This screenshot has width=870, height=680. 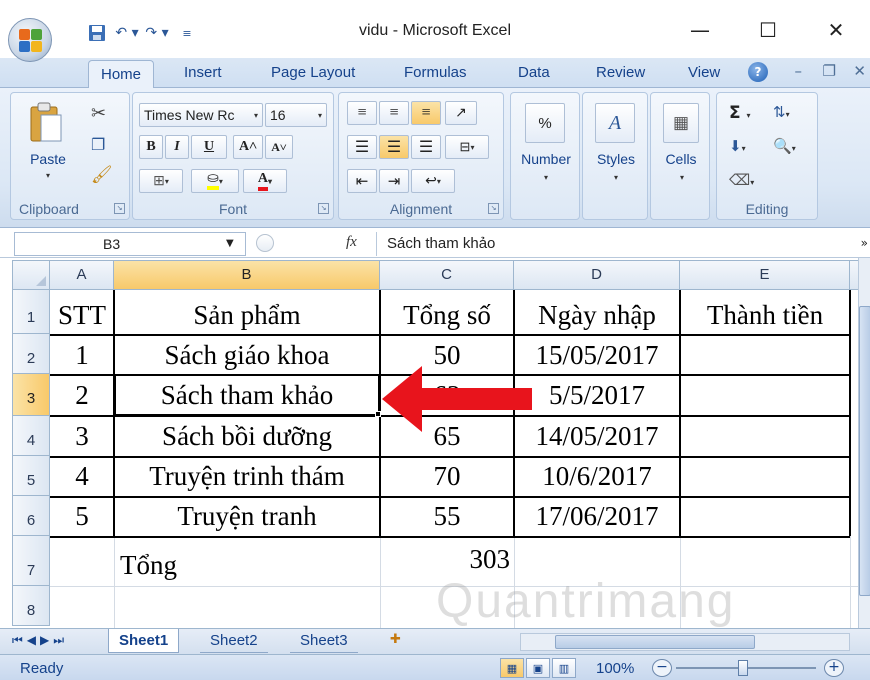 I want to click on tab-insert: Insert, so click(x=203, y=72).